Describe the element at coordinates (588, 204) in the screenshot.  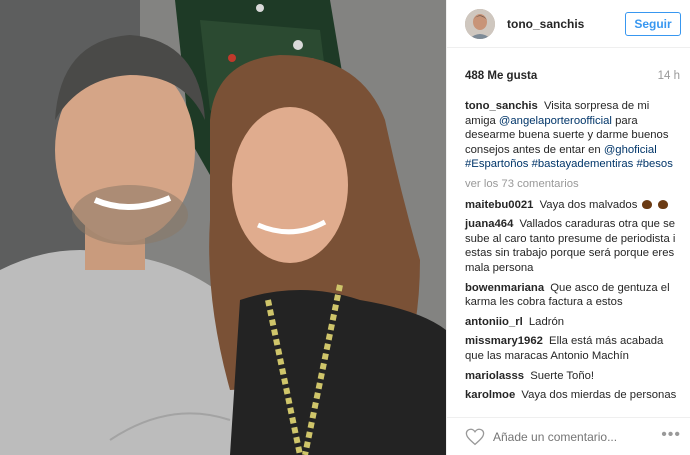
I see `comment-text: Vaya dos malvados` at that location.